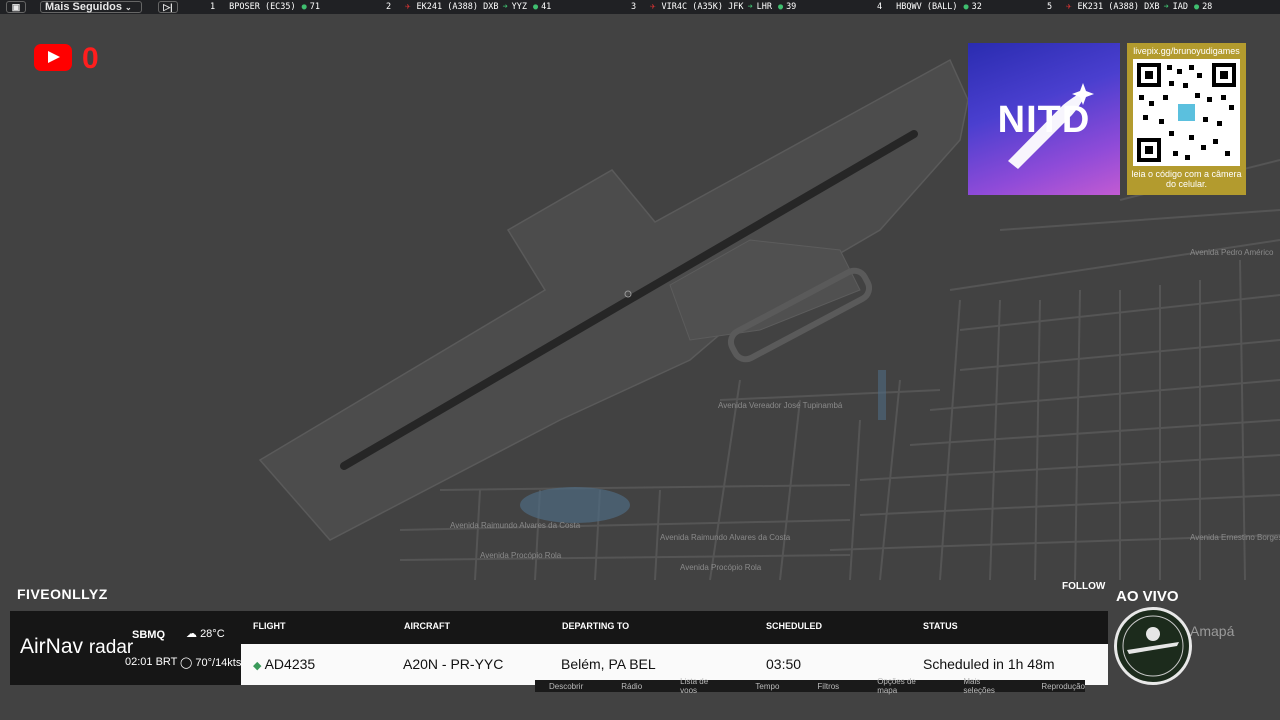 The image size is (1280, 720). I want to click on pond, so click(575, 505).